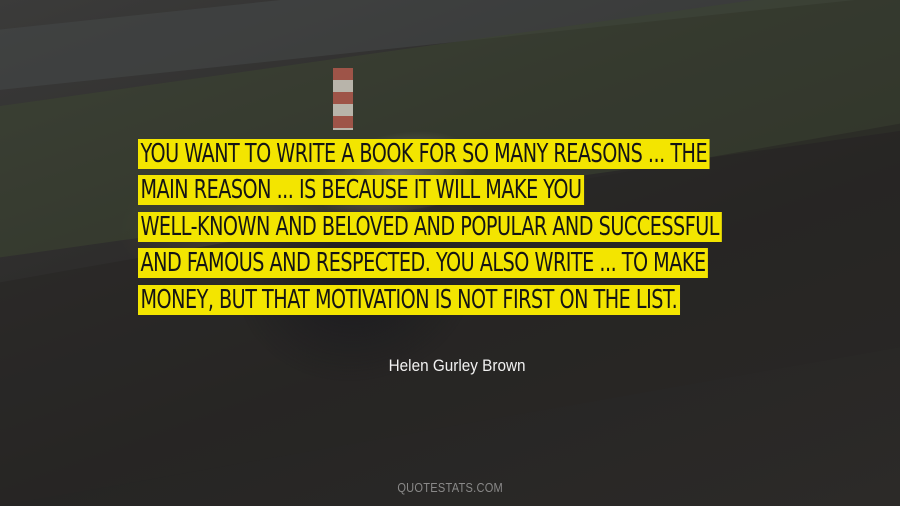 Image resolution: width=900 pixels, height=506 pixels. I want to click on quote-author: Helen Gurley Brown, so click(450, 366).